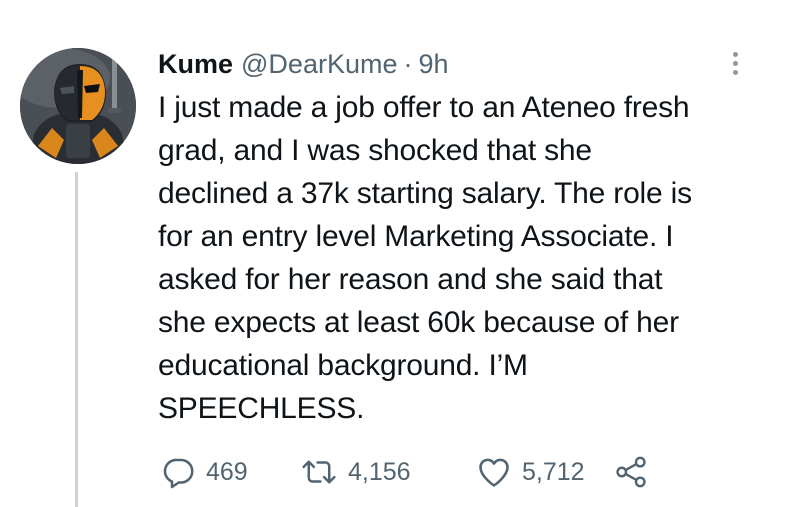 Image resolution: width=786 pixels, height=507 pixels. I want to click on retweet-count: 4,156, so click(379, 471).